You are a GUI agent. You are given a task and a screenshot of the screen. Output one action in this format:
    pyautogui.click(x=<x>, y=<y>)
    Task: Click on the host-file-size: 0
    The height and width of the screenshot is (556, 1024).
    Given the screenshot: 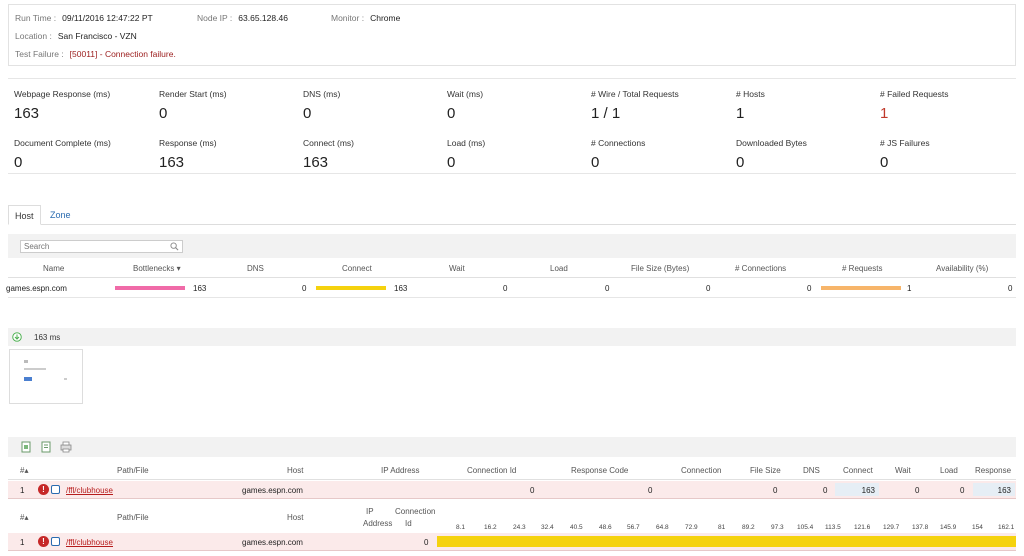 What is the action you would take?
    pyautogui.click(x=708, y=288)
    